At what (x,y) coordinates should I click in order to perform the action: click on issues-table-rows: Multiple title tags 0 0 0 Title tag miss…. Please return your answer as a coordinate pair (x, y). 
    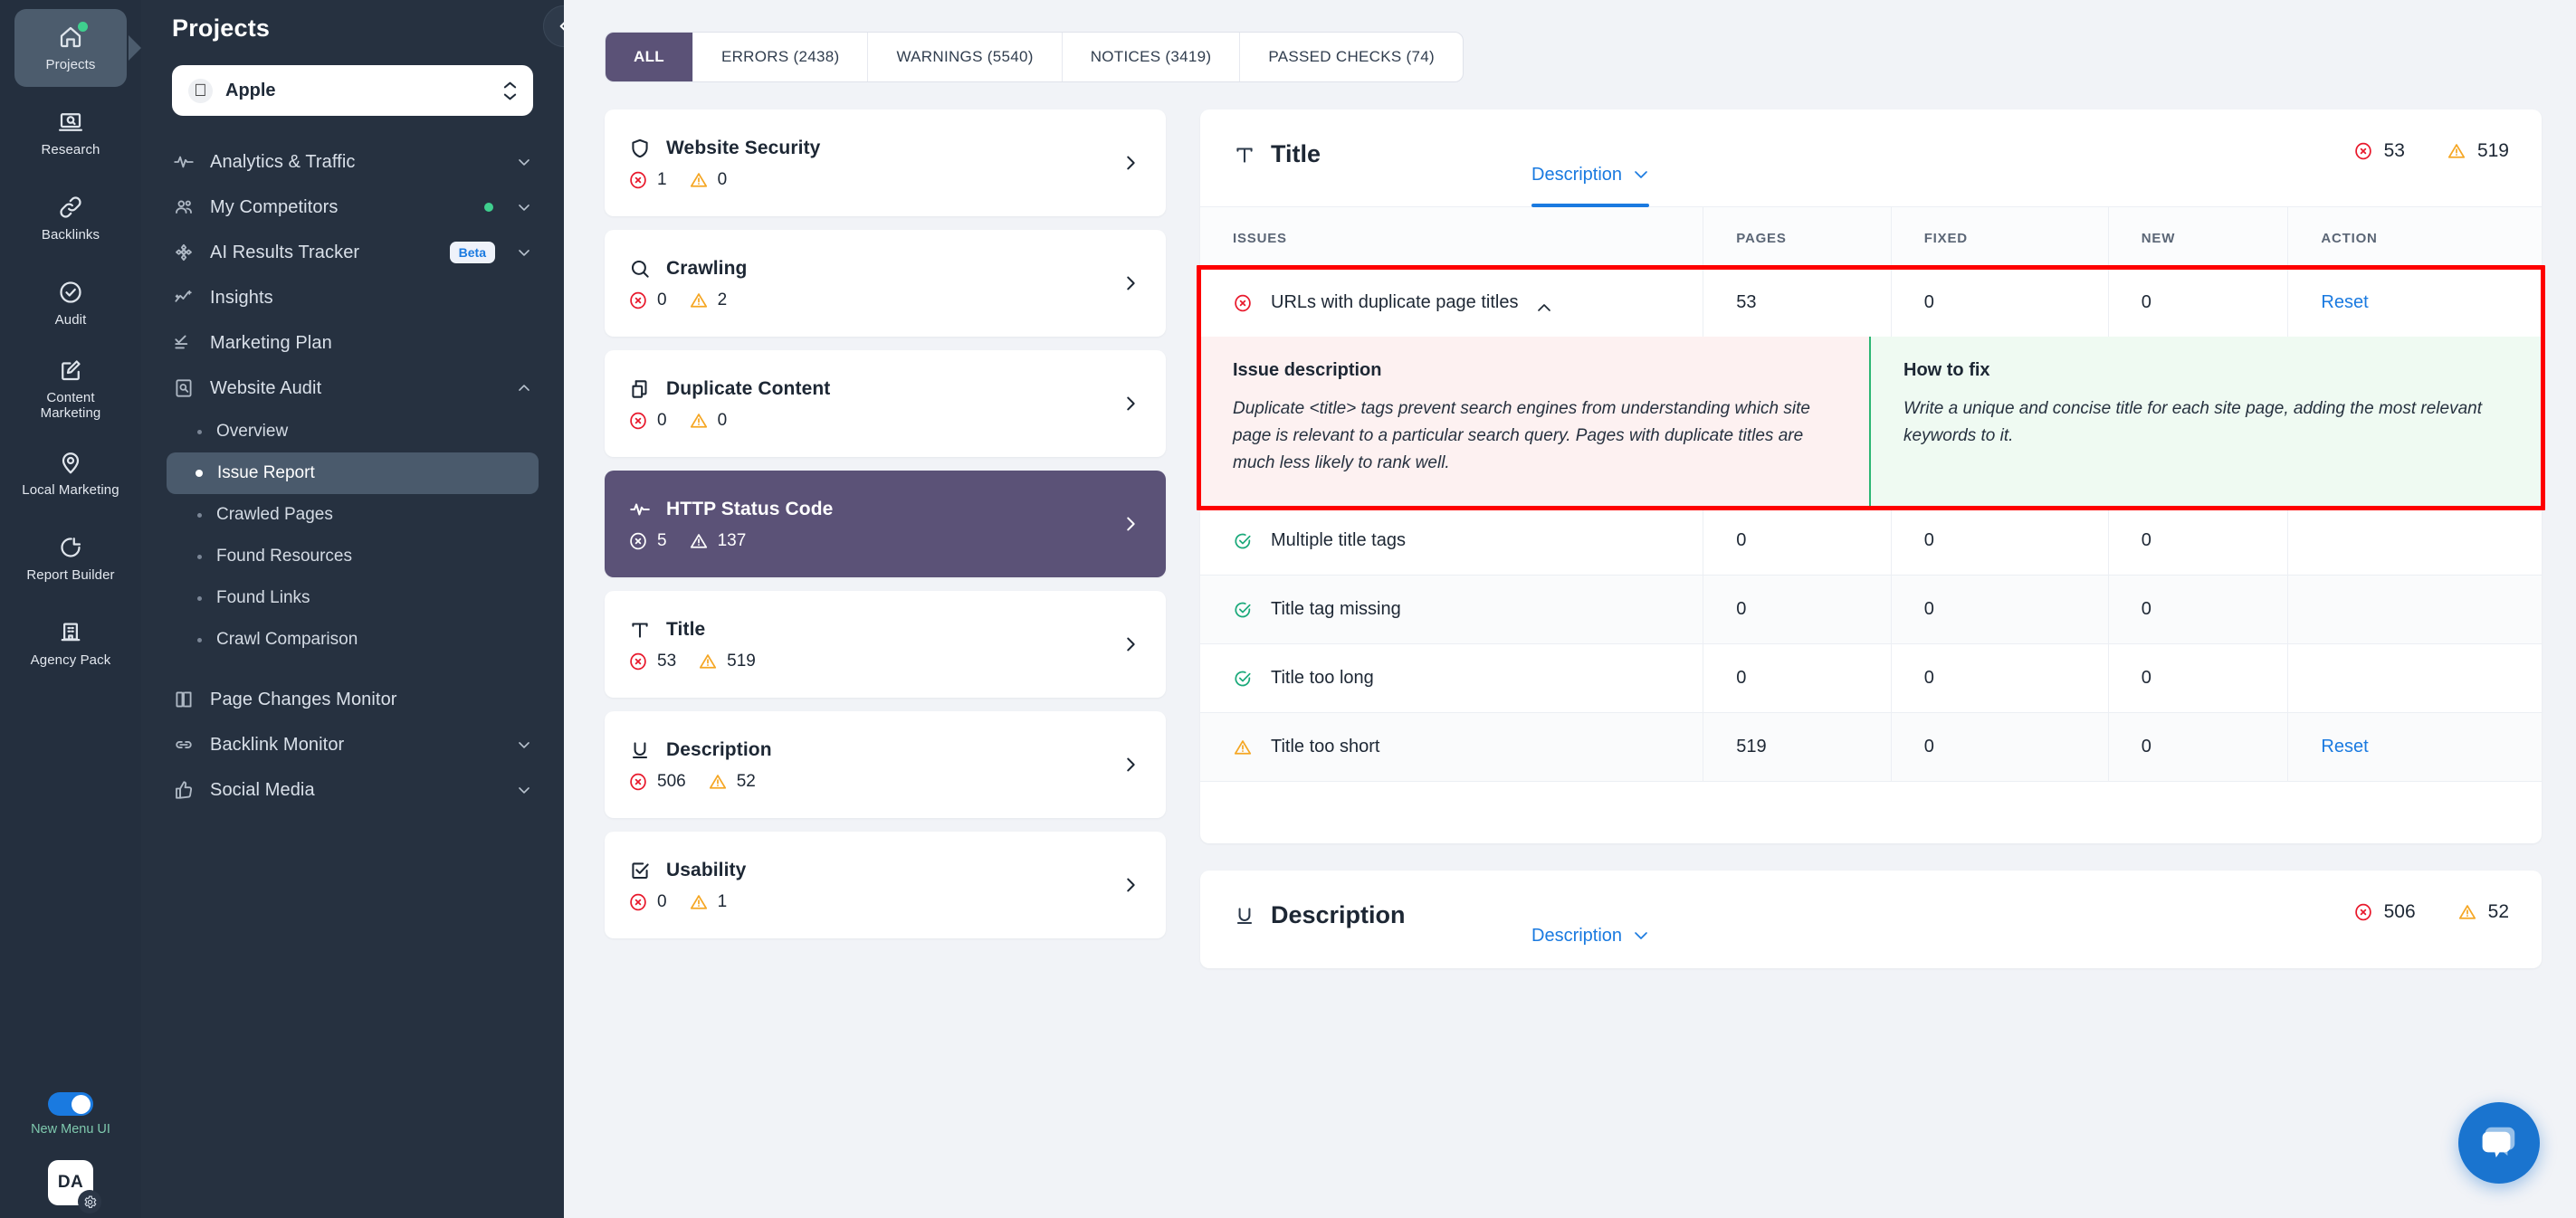
    Looking at the image, I should click on (1871, 644).